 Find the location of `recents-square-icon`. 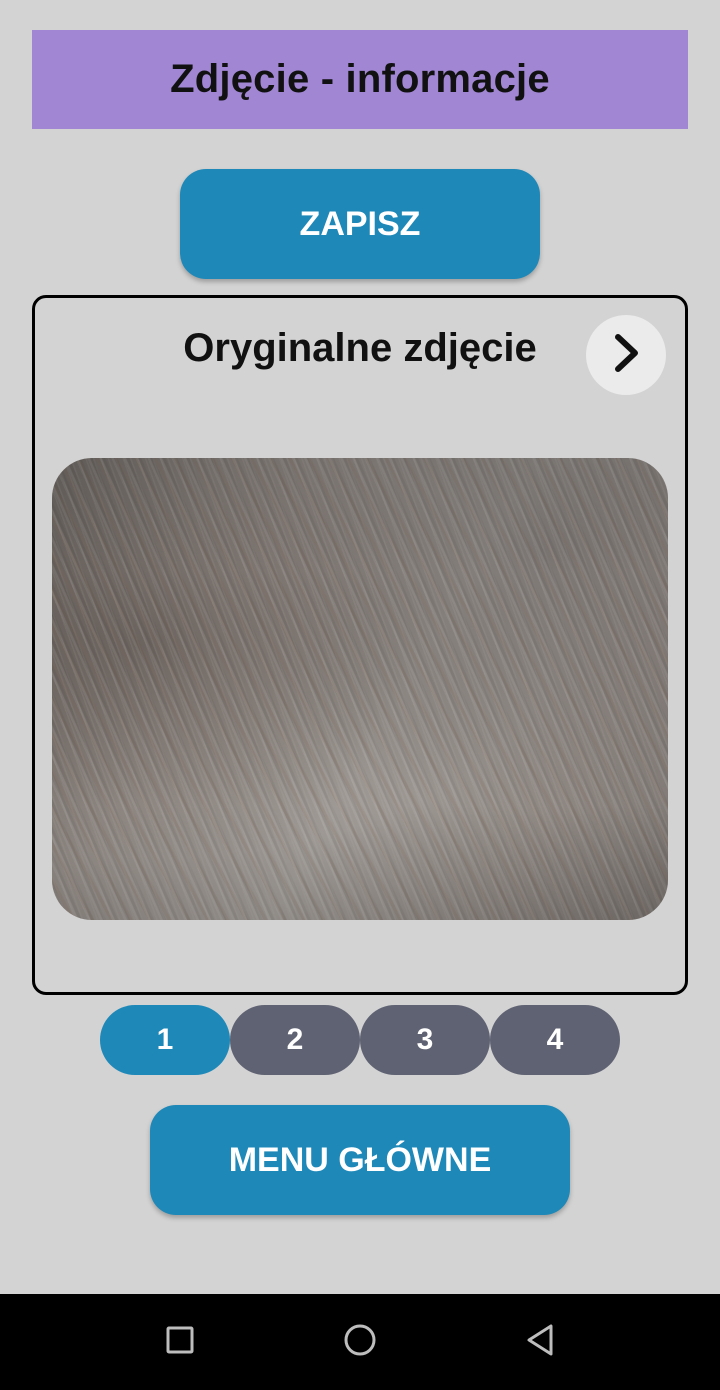

recents-square-icon is located at coordinates (180, 1342).